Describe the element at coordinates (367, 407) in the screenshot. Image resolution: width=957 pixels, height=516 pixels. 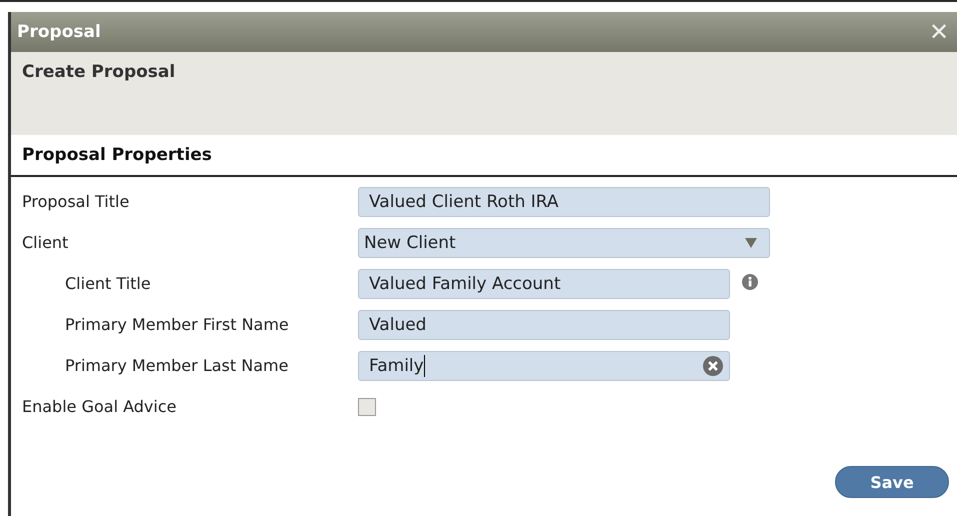
I see `checkbox` at that location.